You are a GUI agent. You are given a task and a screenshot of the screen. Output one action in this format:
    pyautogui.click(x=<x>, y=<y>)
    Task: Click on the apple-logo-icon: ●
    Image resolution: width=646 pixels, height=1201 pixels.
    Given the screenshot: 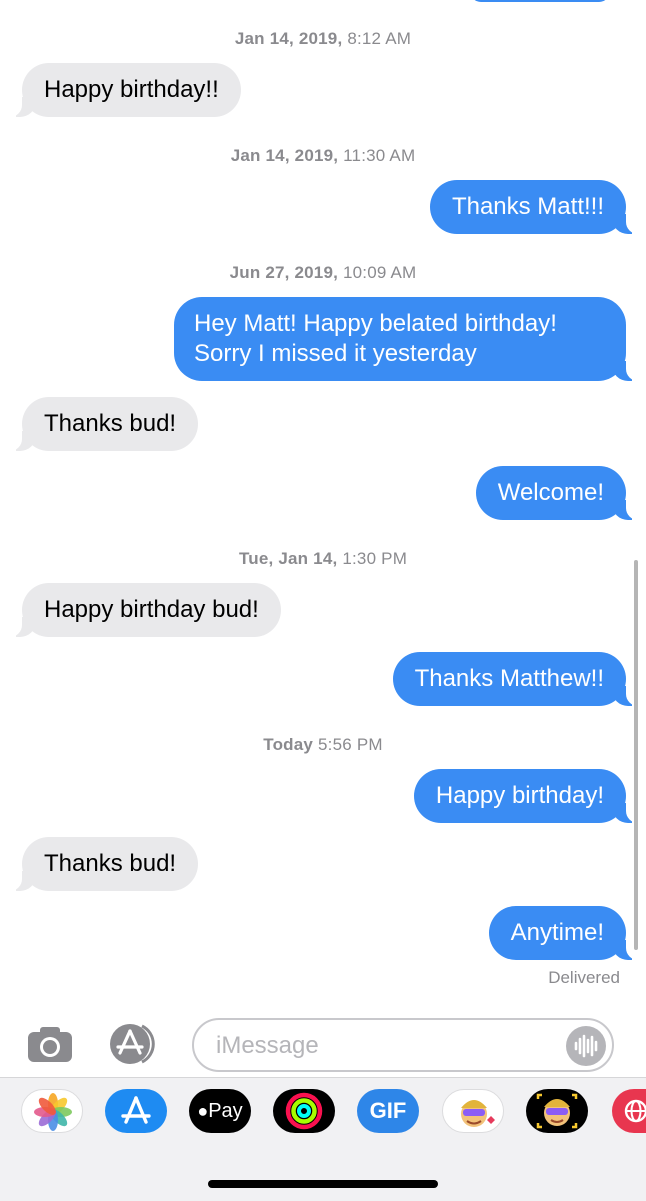 What is the action you would take?
    pyautogui.click(x=203, y=1111)
    